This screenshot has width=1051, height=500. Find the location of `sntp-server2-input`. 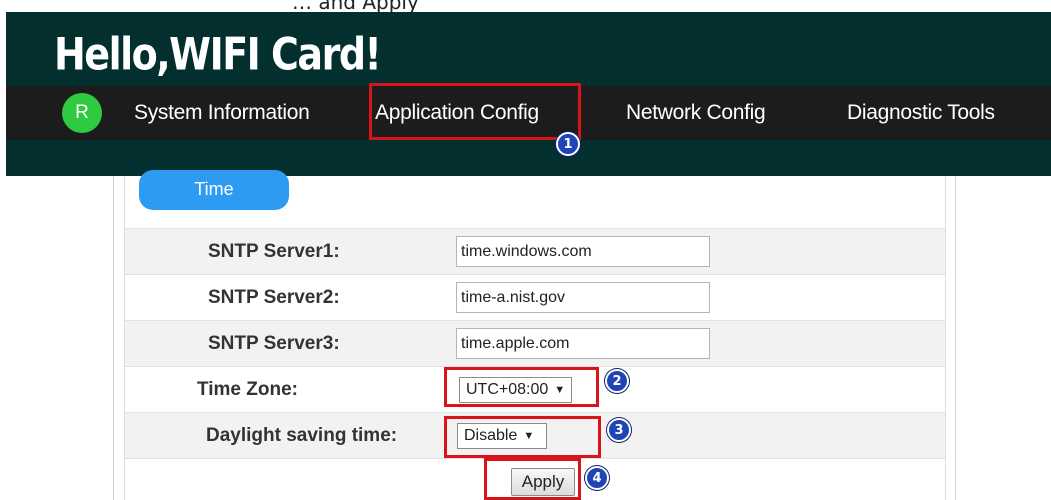

sntp-server2-input is located at coordinates (583, 297).